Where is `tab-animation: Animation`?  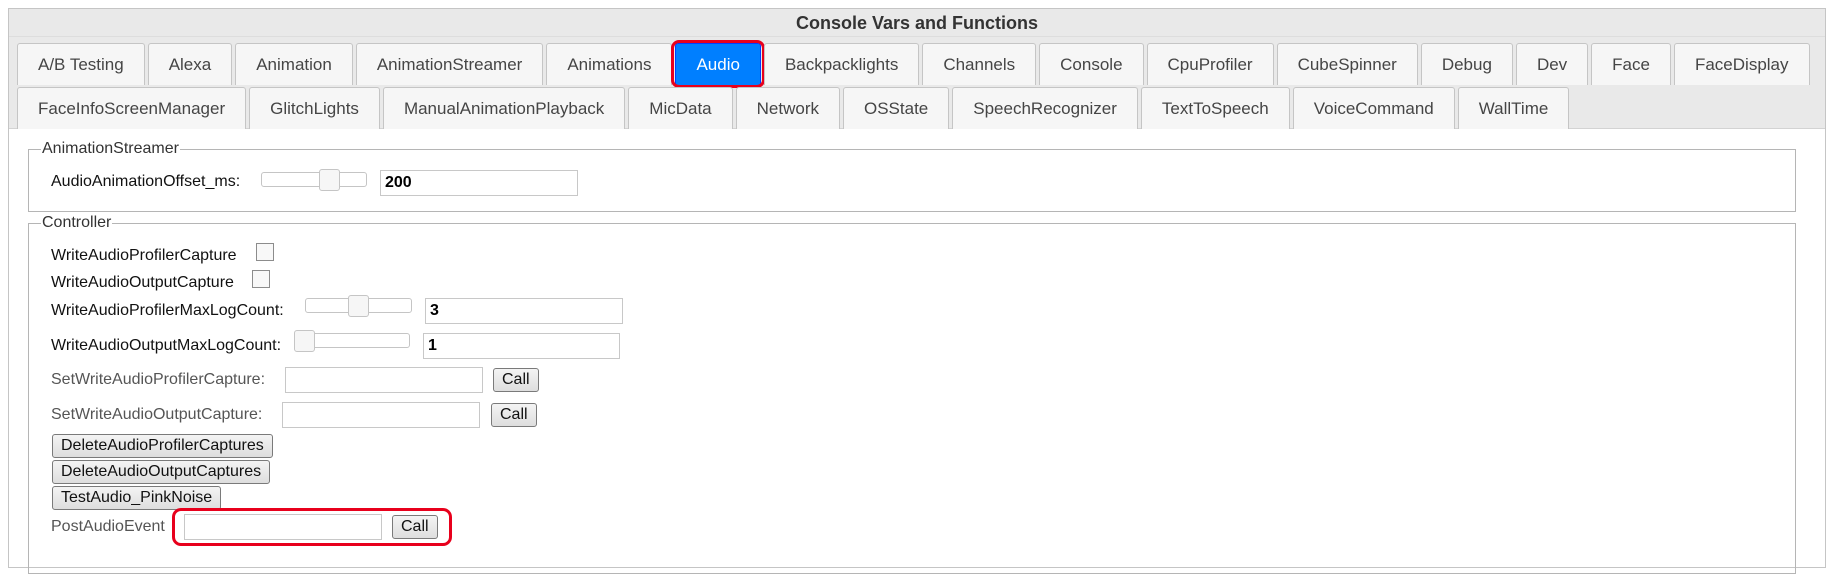
tab-animation: Animation is located at coordinates (294, 64).